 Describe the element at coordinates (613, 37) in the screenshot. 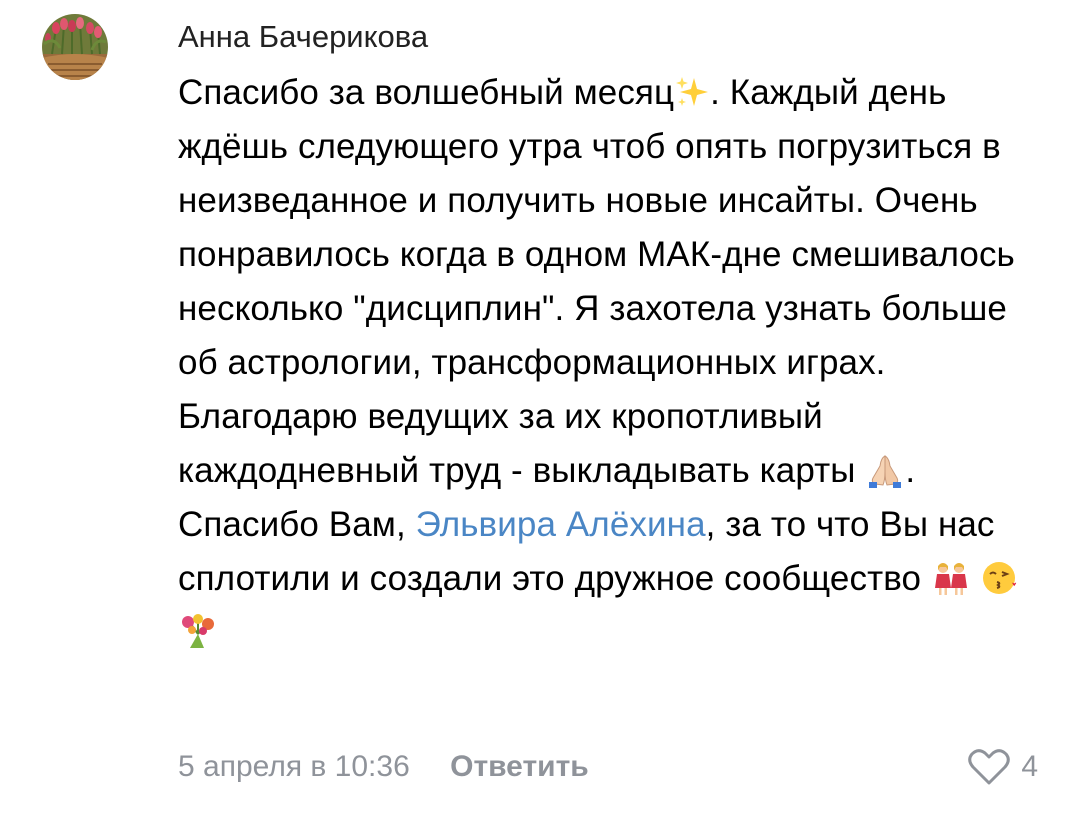

I see `author-name: Анна Бачерикова` at that location.